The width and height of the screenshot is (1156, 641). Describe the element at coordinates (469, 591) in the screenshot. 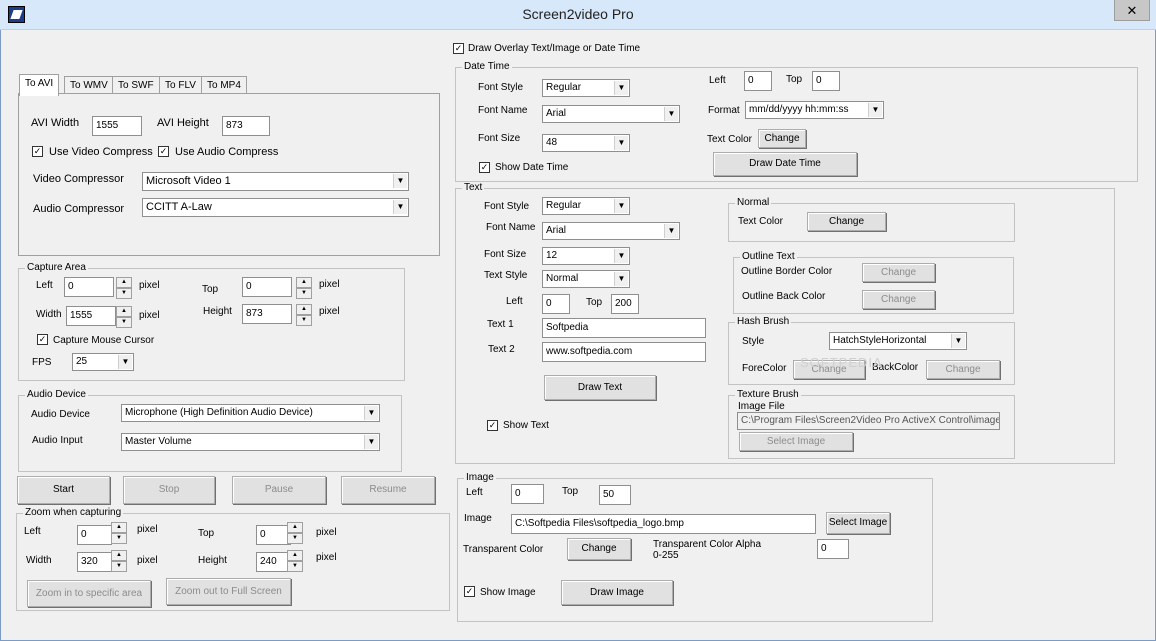

I see `show-image-checkbox: ✓` at that location.